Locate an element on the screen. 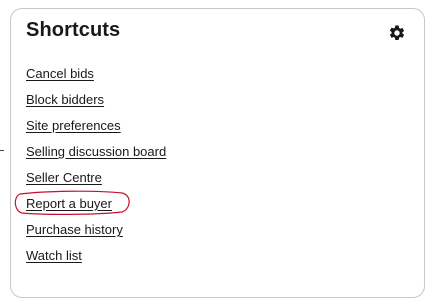  list-item: Cancel bids is located at coordinates (96, 78).